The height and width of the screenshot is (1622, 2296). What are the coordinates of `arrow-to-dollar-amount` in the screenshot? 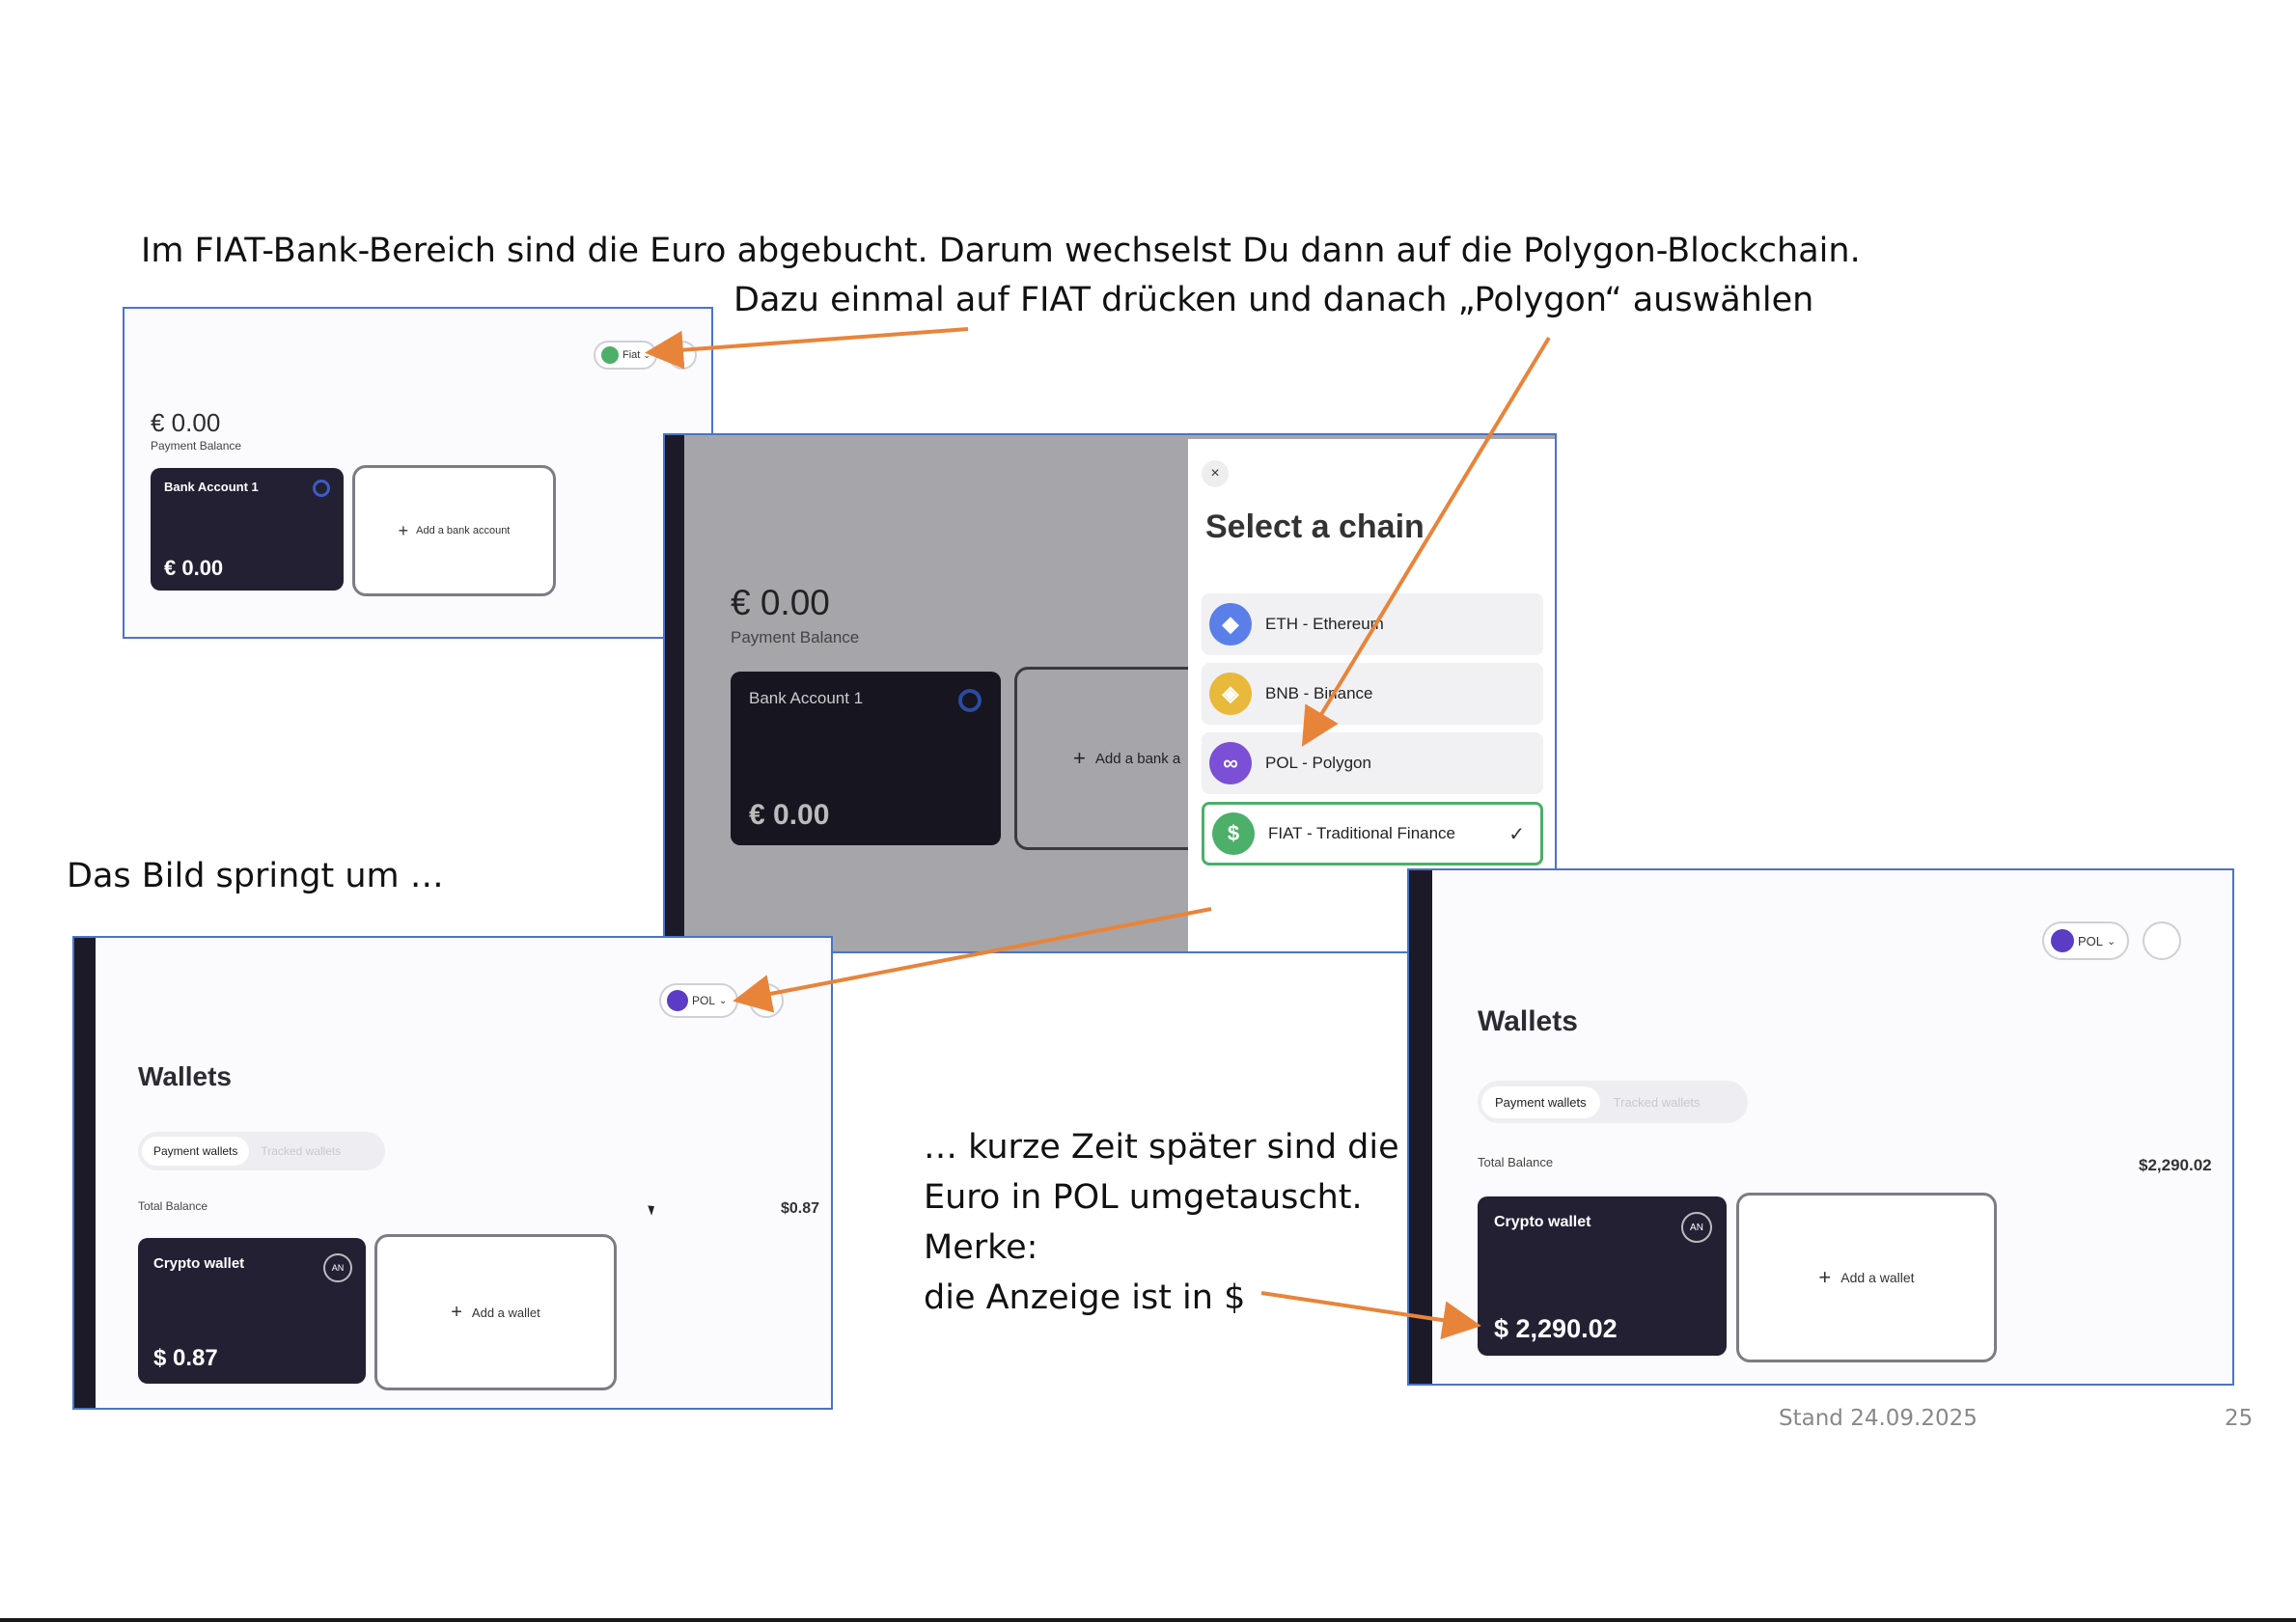 It's located at (1370, 1315).